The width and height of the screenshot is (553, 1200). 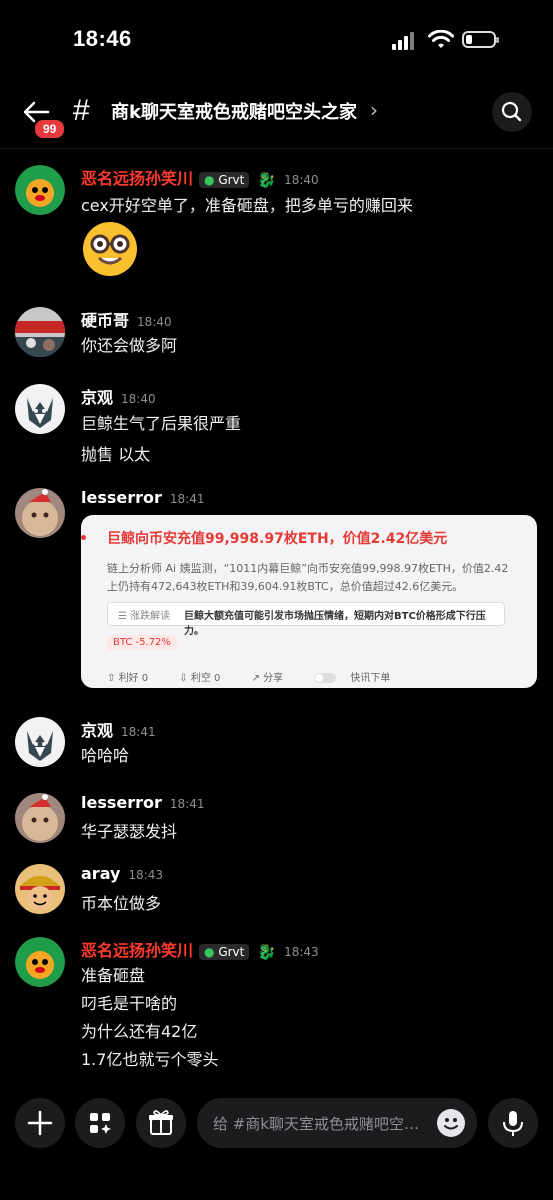 What do you see at coordinates (81, 110) in the screenshot?
I see `channel-hash-icon: #` at bounding box center [81, 110].